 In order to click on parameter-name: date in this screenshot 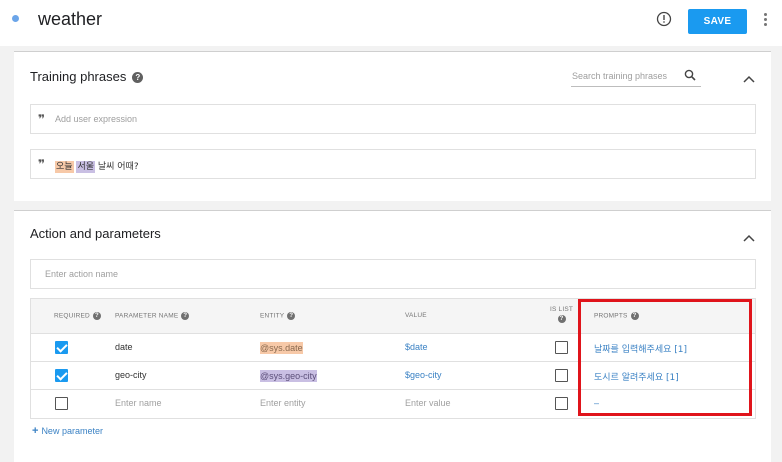, I will do `click(124, 347)`.